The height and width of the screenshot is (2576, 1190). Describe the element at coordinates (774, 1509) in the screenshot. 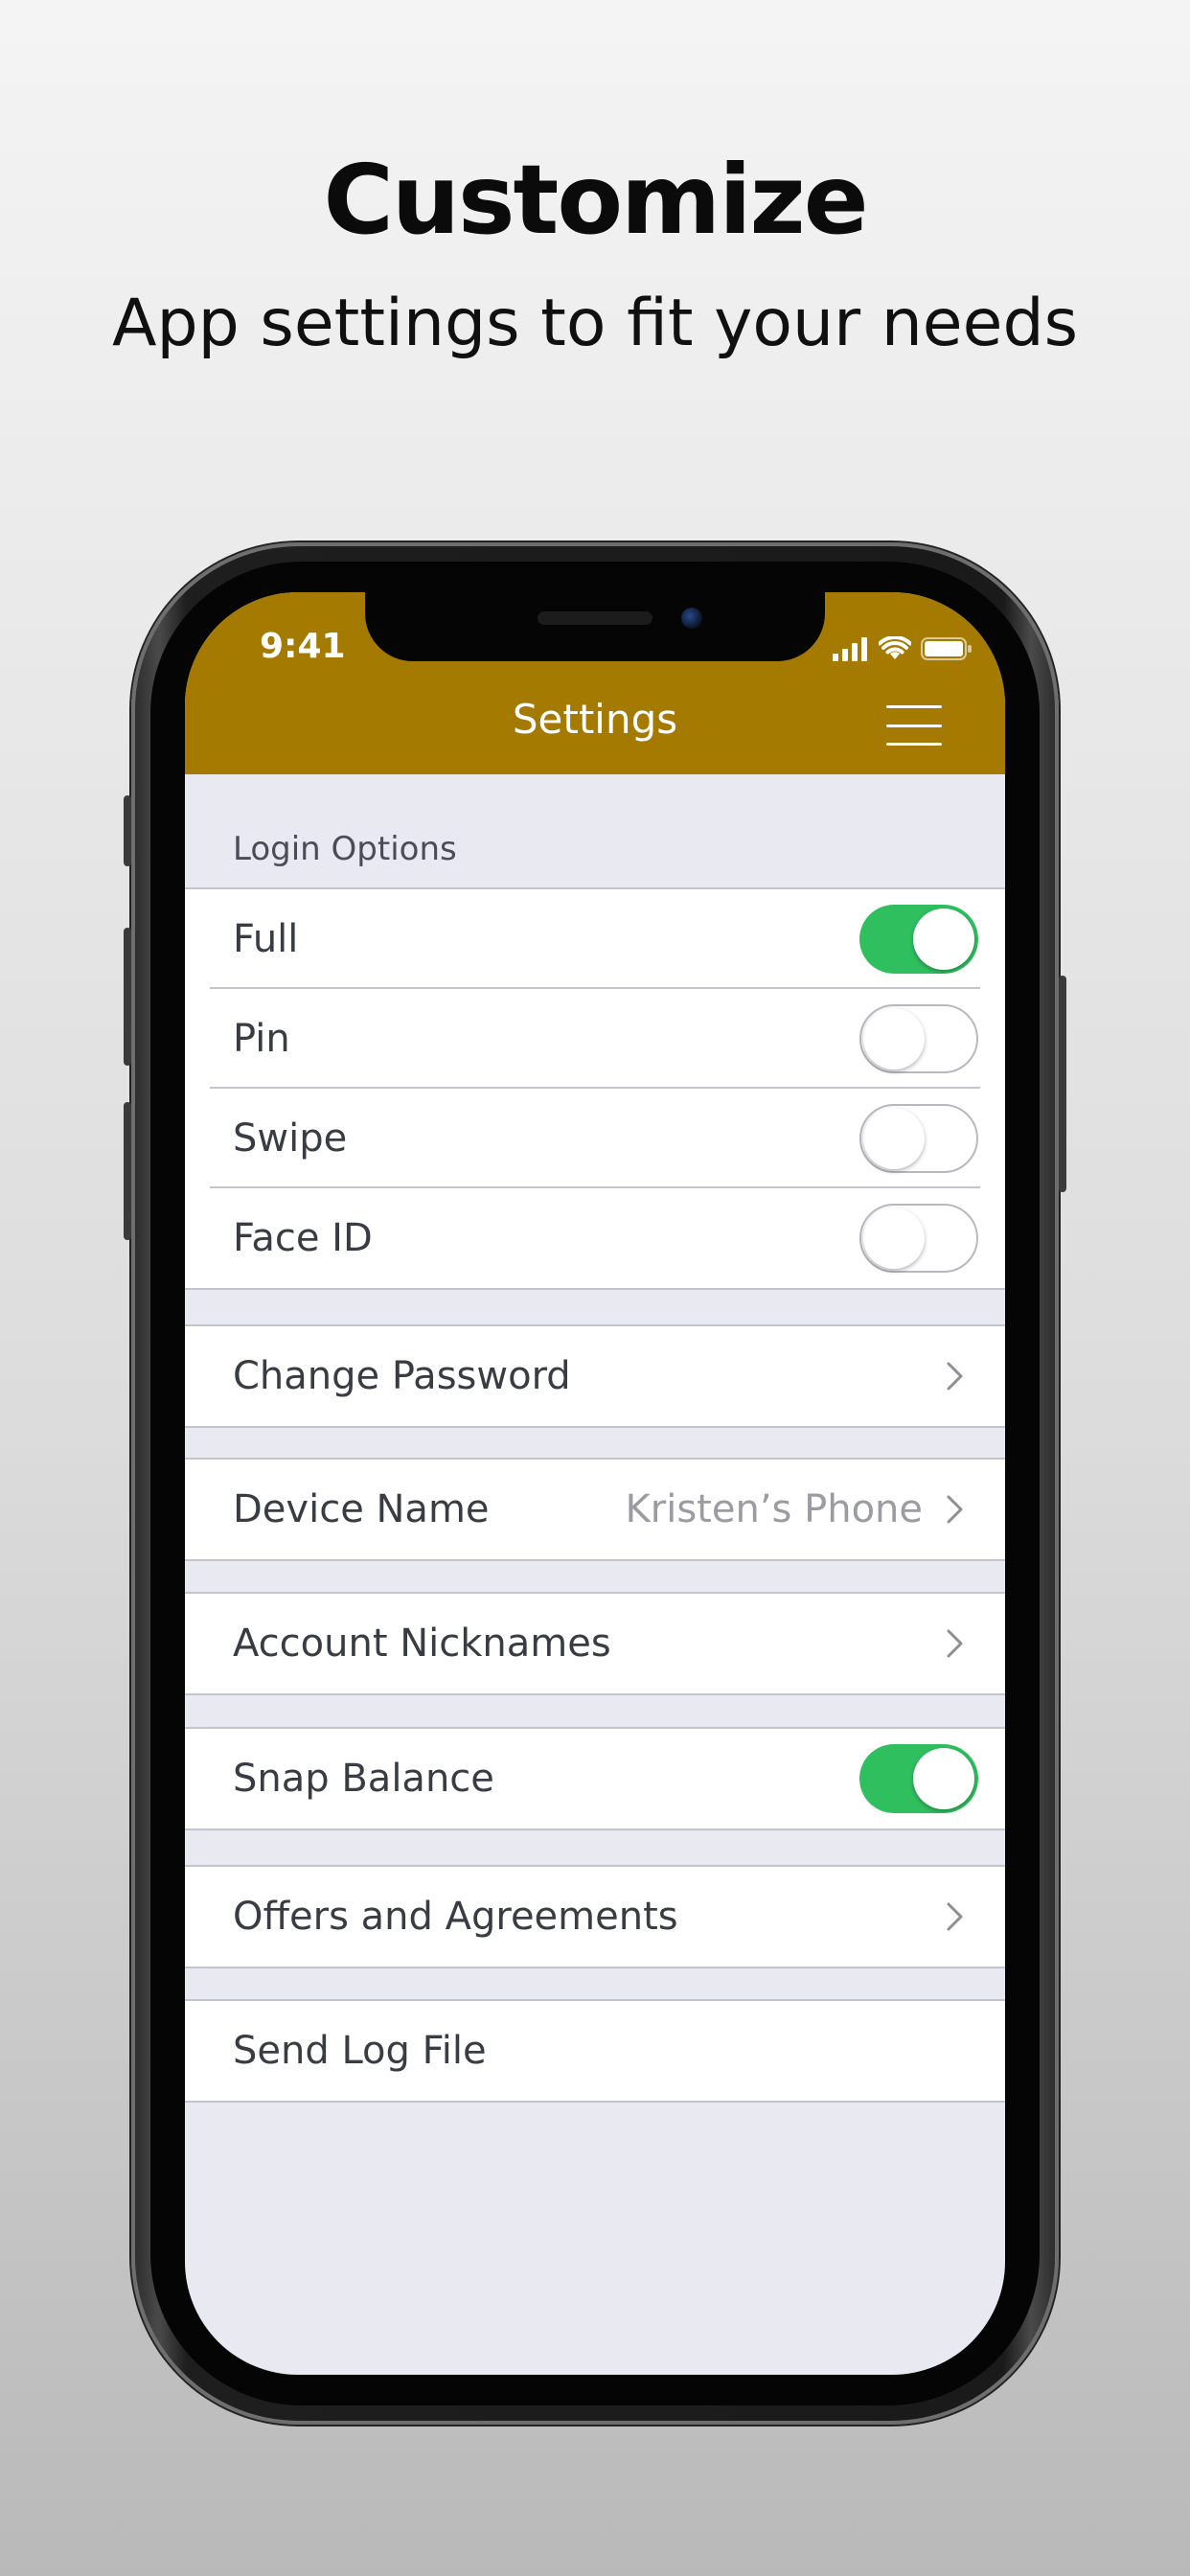

I see `device-name-value: Kristen’s Phone` at that location.